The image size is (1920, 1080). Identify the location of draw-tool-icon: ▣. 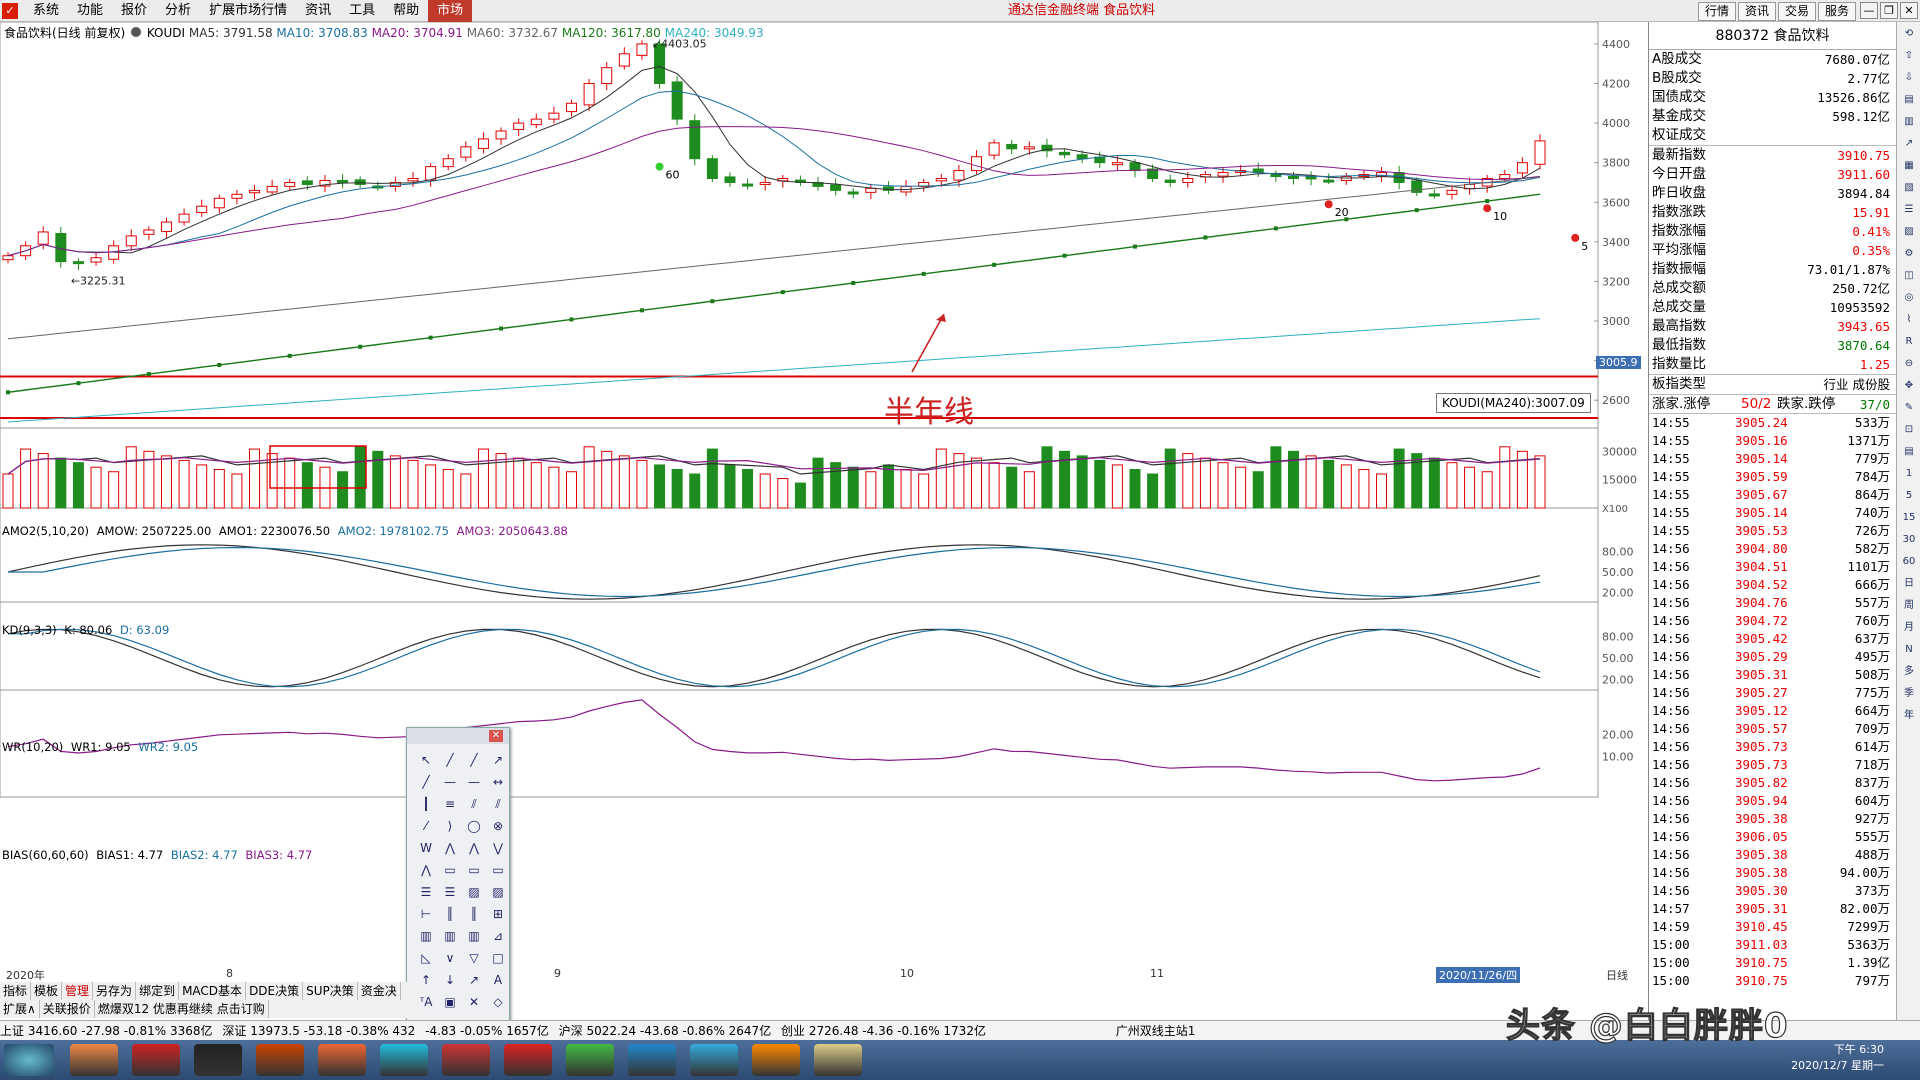
(450, 1002).